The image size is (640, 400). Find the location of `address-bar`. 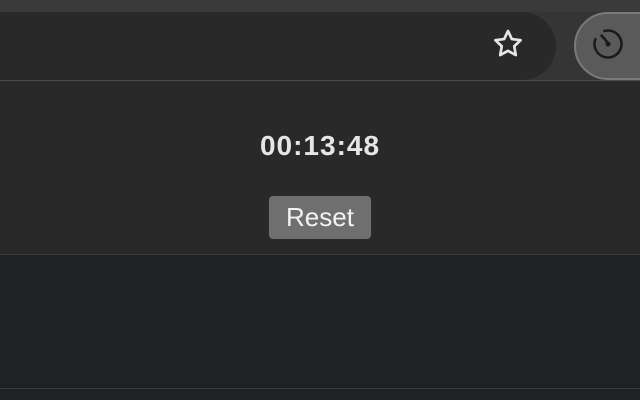

address-bar is located at coordinates (278, 46).